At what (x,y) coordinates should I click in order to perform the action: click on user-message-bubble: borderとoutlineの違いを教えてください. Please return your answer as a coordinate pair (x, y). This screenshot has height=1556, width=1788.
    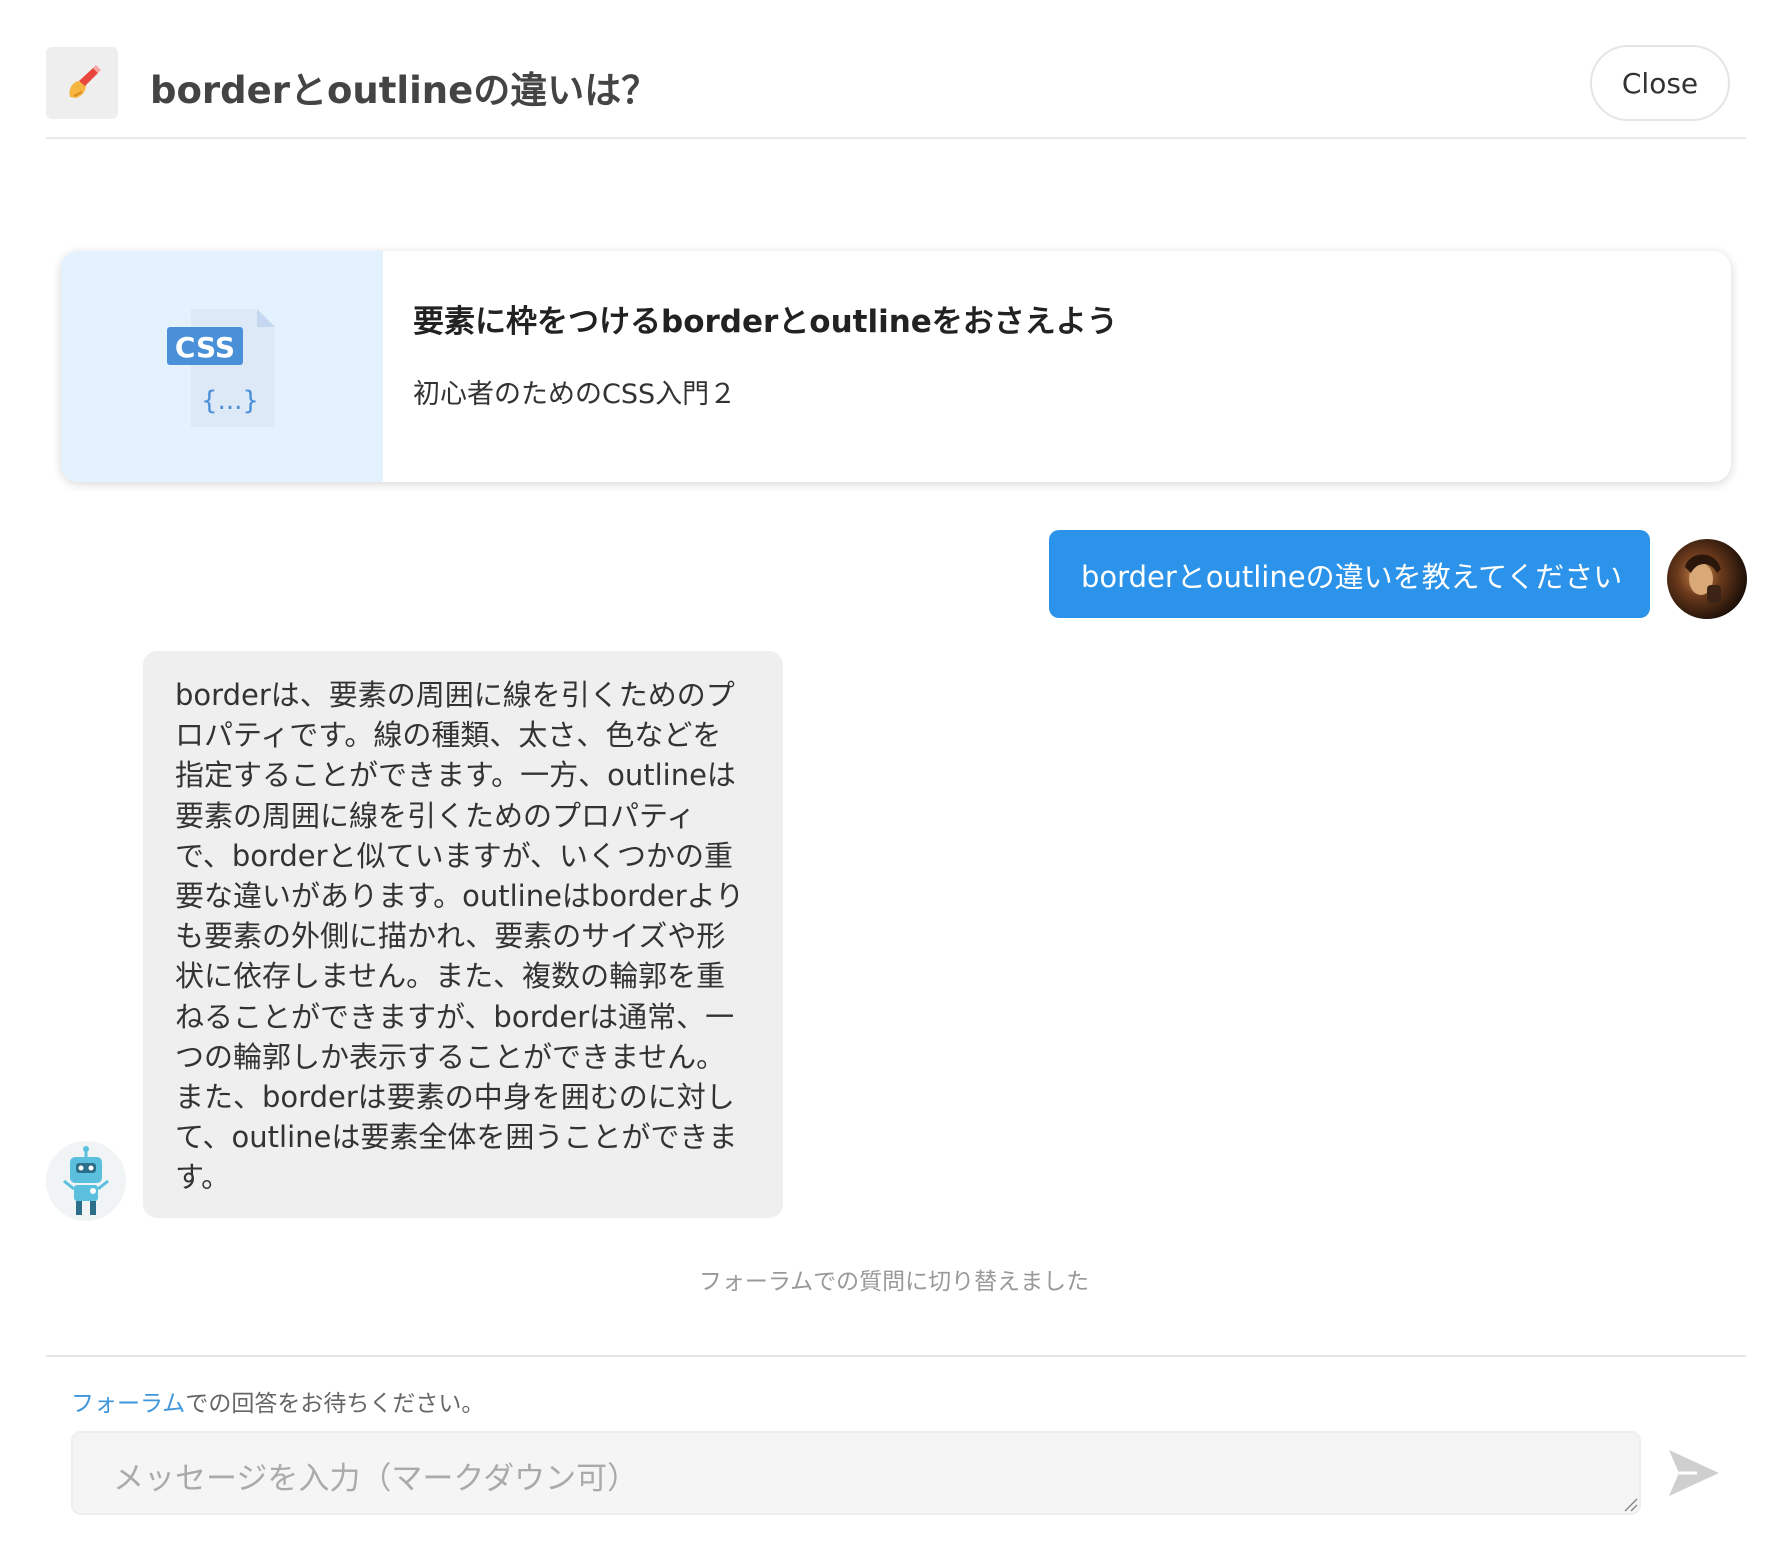
    Looking at the image, I should click on (1349, 574).